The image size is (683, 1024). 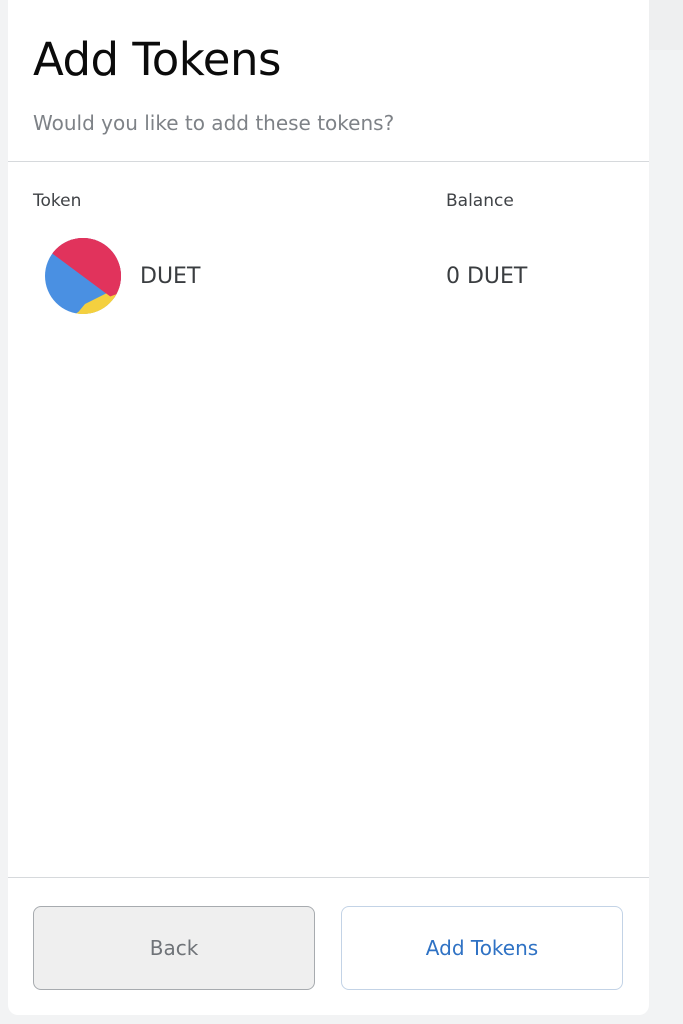 What do you see at coordinates (170, 276) in the screenshot?
I see `token-symbol: DUET` at bounding box center [170, 276].